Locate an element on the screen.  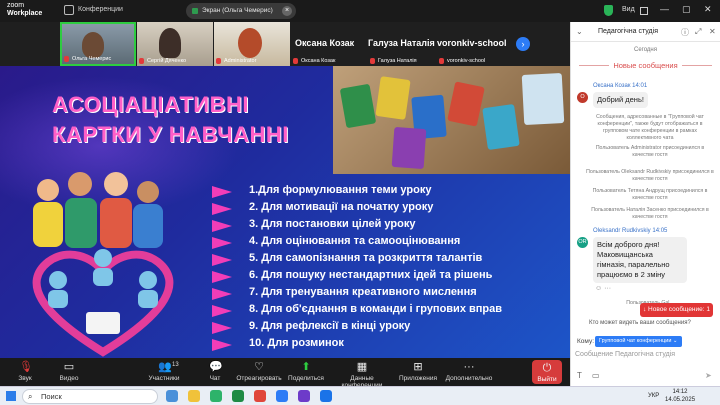
chat-header: ⌄ Педагогічна студія ⓘ ⤢ ✕ is located at coordinates (645, 32).